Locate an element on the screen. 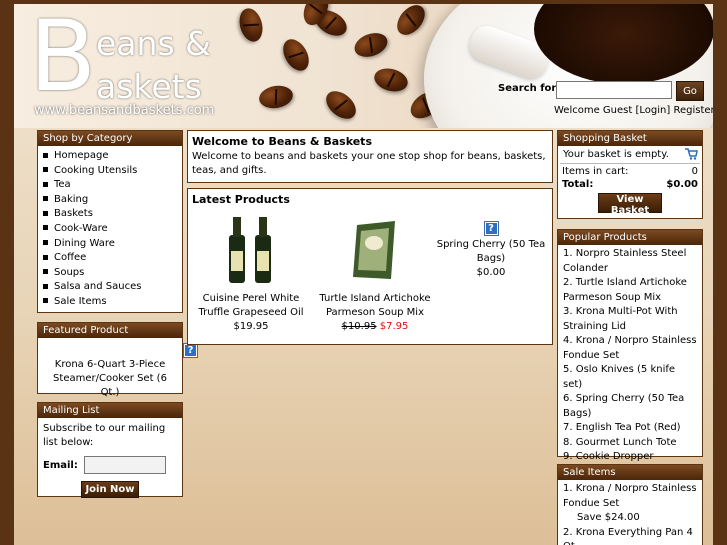 Image resolution: width=727 pixels, height=545 pixels. latest-products-title: Latest Products is located at coordinates (241, 199).